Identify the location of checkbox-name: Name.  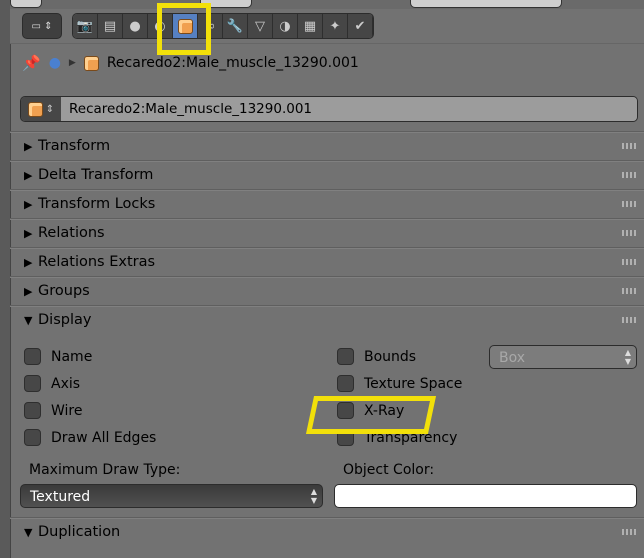
(58, 356).